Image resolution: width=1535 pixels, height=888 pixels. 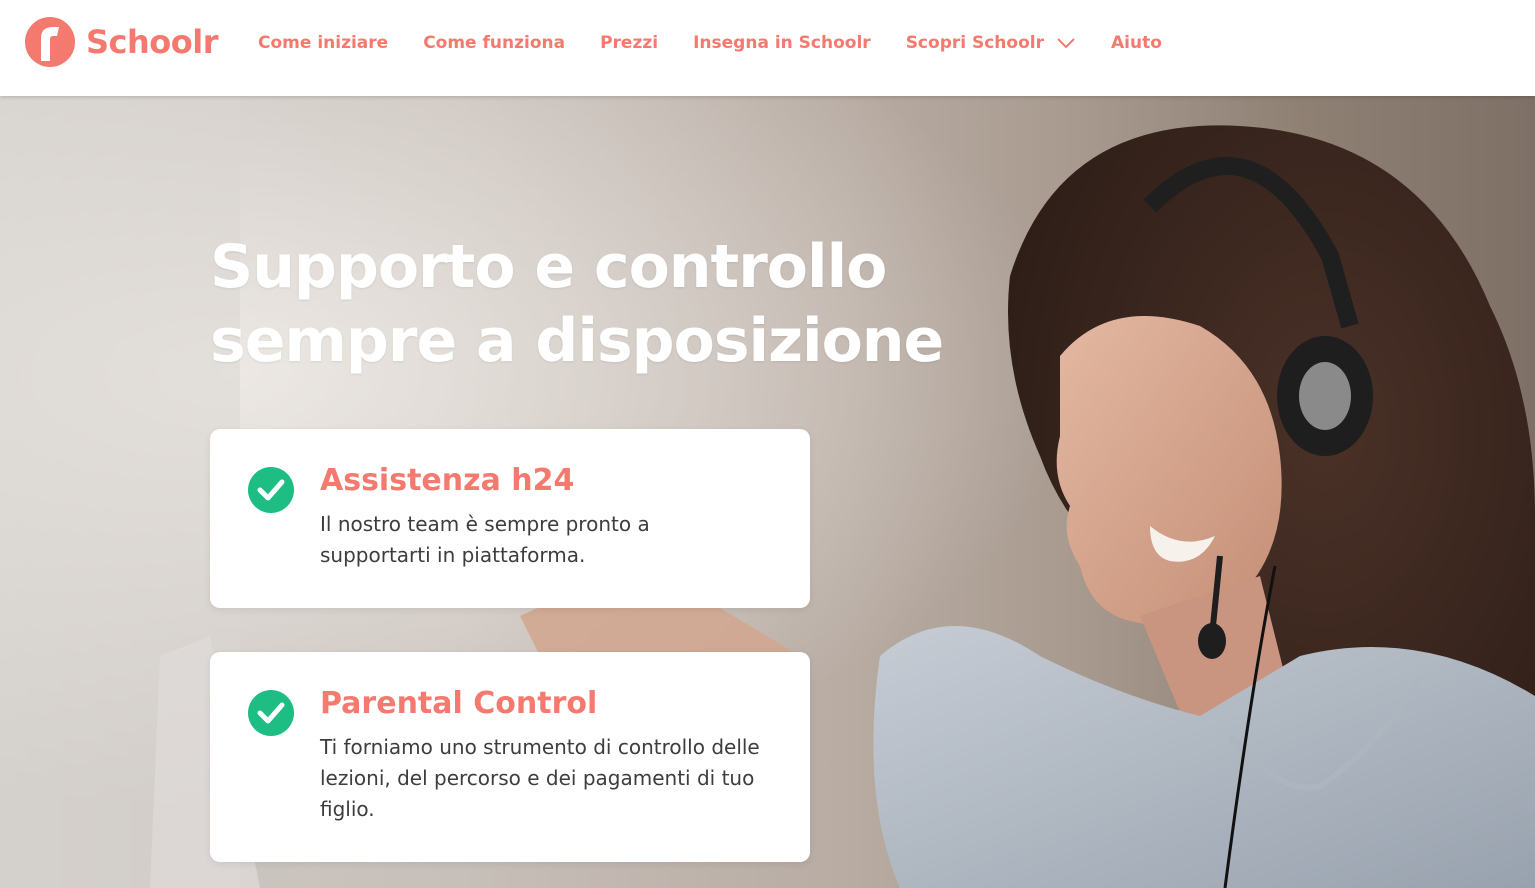 What do you see at coordinates (974, 43) in the screenshot?
I see `nav-dropdown-label: Scopri Schoolr` at bounding box center [974, 43].